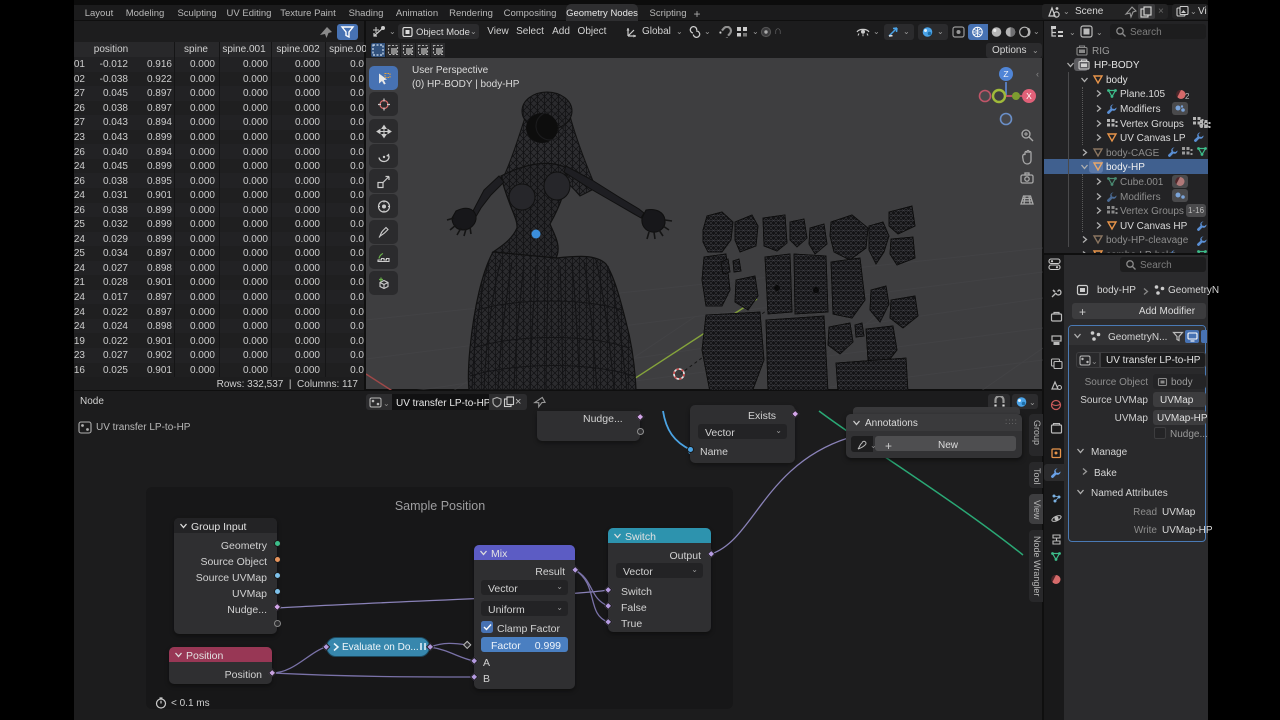  What do you see at coordinates (1029, 96) in the screenshot?
I see `svg-text: X` at bounding box center [1029, 96].